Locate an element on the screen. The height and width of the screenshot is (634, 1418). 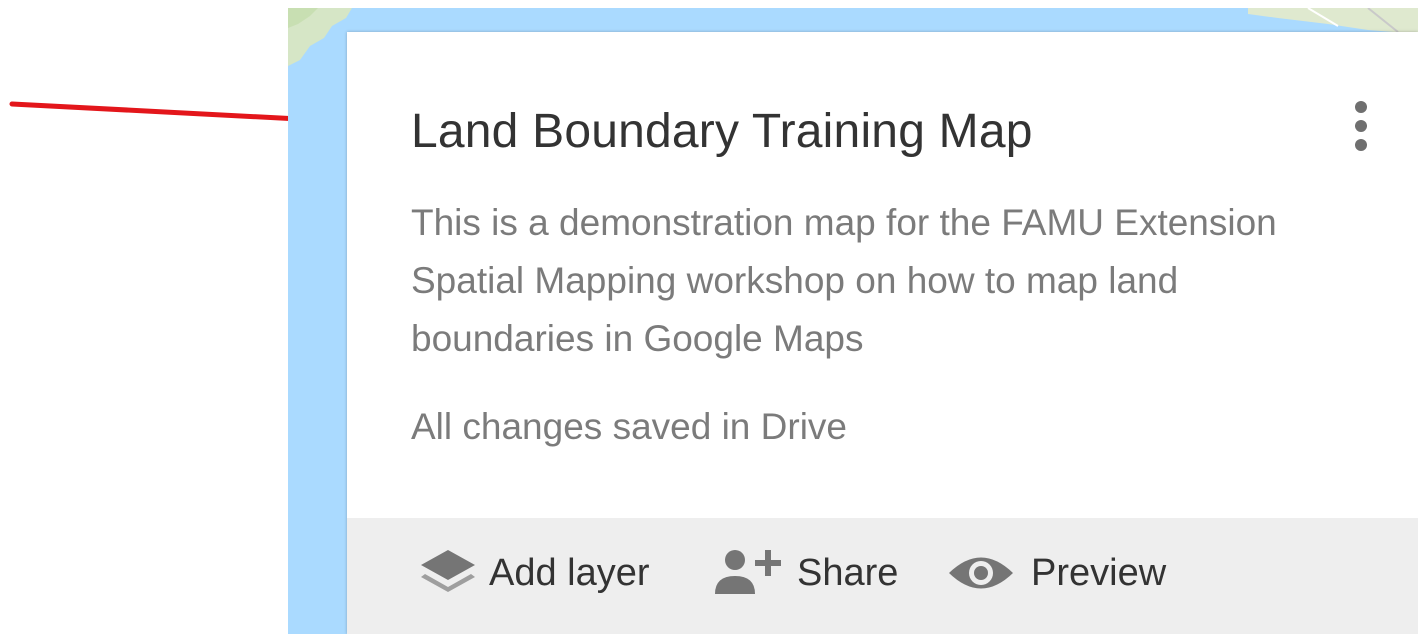
add-layer-label: Add layer is located at coordinates (569, 572).